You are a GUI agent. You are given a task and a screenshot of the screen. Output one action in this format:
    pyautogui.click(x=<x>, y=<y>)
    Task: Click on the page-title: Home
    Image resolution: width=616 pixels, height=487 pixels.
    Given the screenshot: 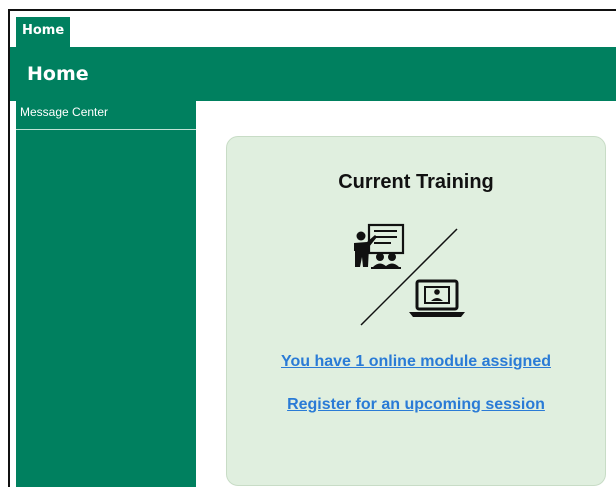 What is the action you would take?
    pyautogui.click(x=58, y=74)
    